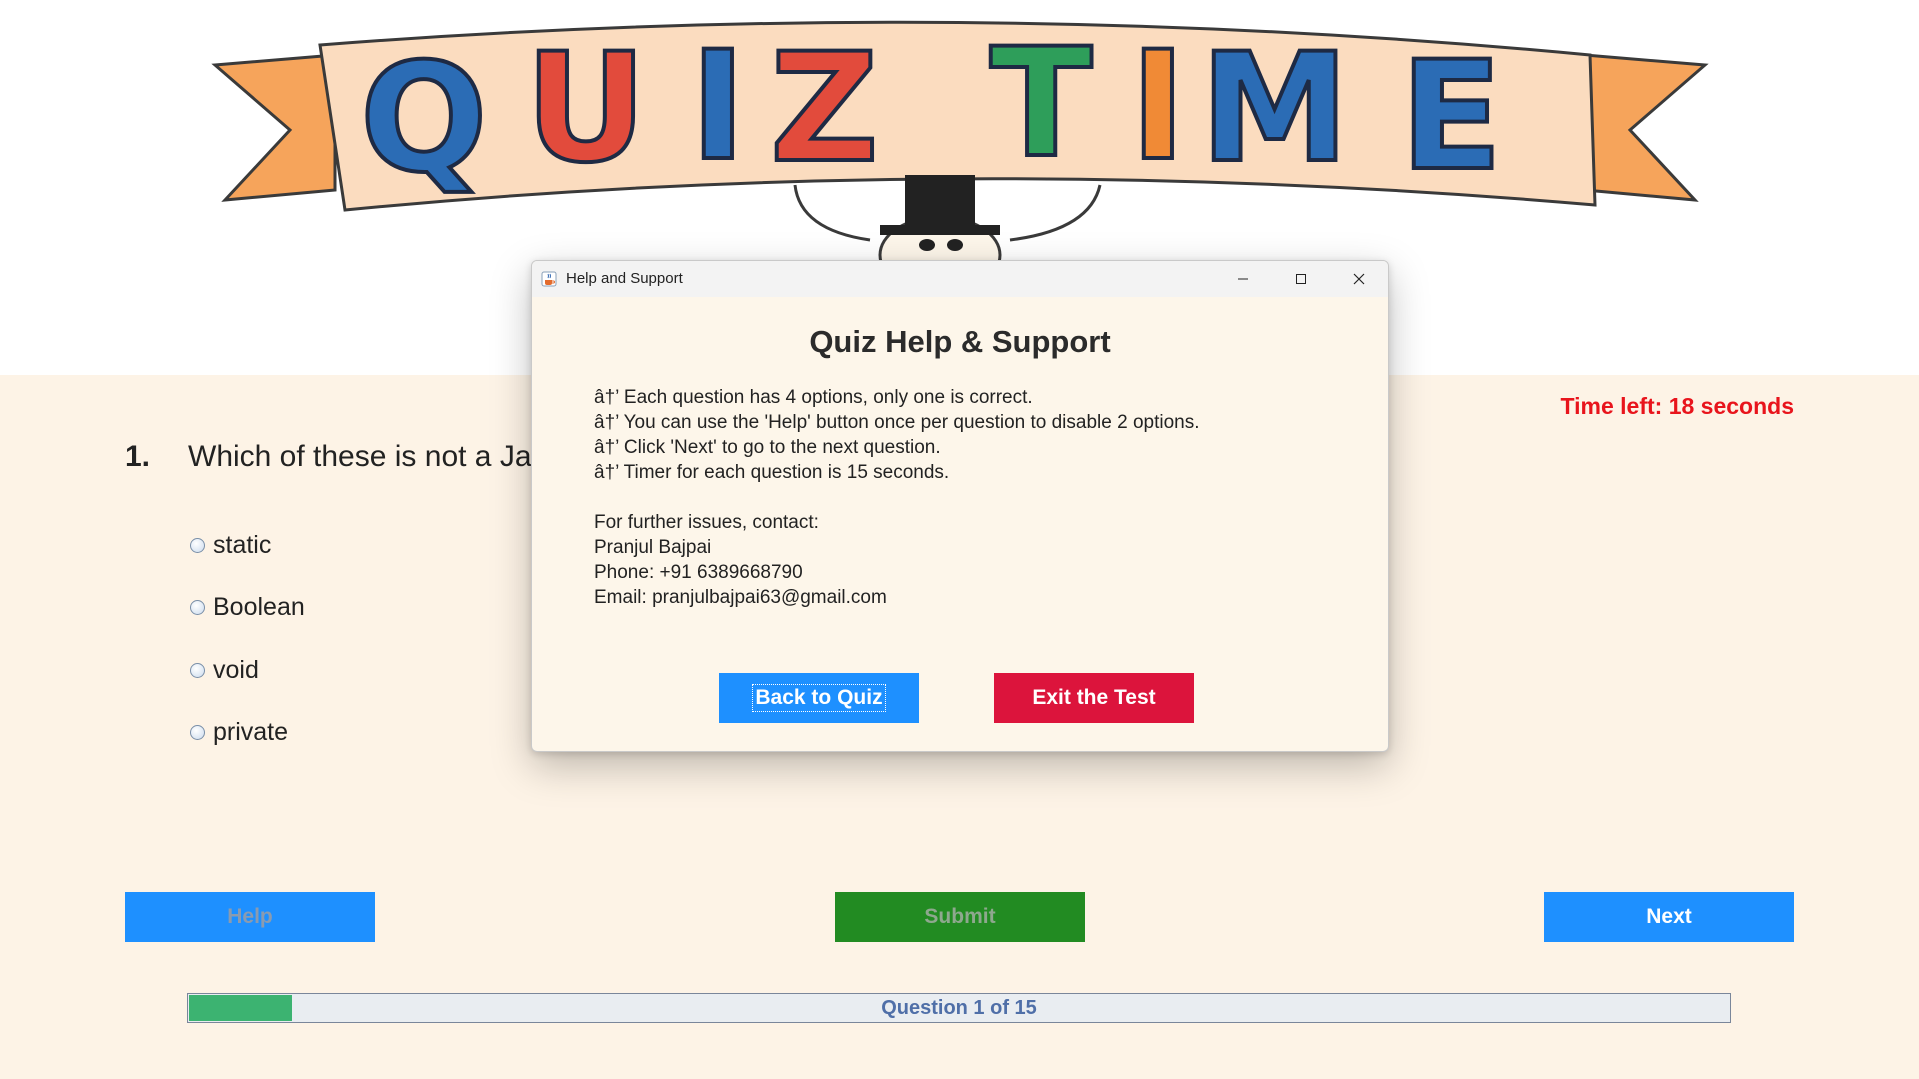  What do you see at coordinates (242, 544) in the screenshot?
I see `option-label: static` at bounding box center [242, 544].